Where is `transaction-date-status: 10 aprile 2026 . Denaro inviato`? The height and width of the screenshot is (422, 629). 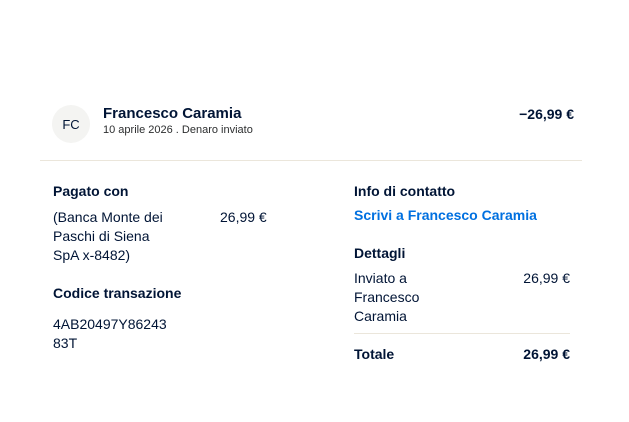
transaction-date-status: 10 aprile 2026 . Denaro inviato is located at coordinates (178, 130).